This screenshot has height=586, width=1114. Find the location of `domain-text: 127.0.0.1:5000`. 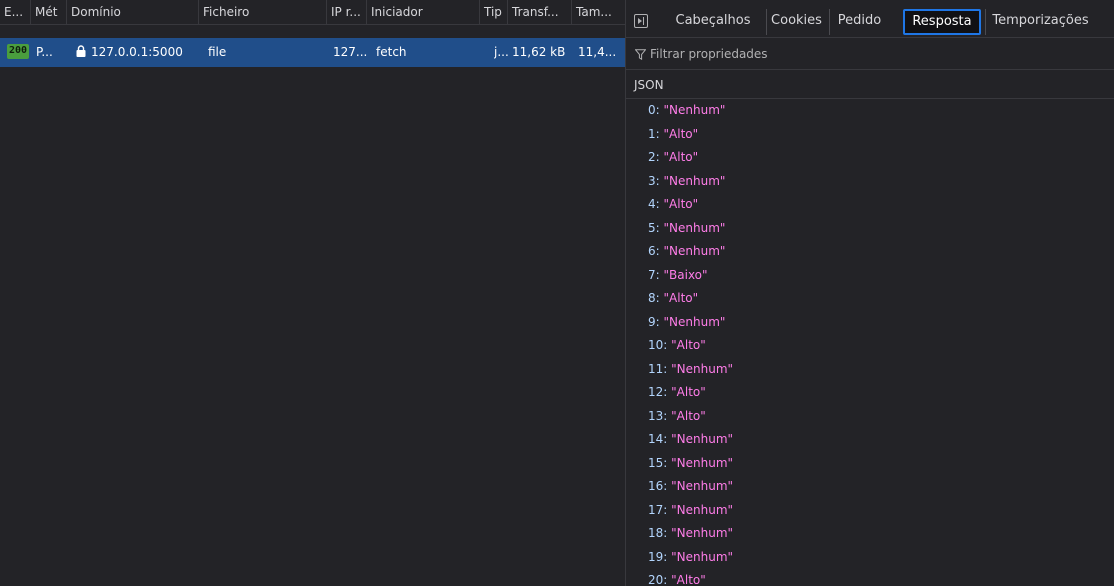

domain-text: 127.0.0.1:5000 is located at coordinates (137, 52).